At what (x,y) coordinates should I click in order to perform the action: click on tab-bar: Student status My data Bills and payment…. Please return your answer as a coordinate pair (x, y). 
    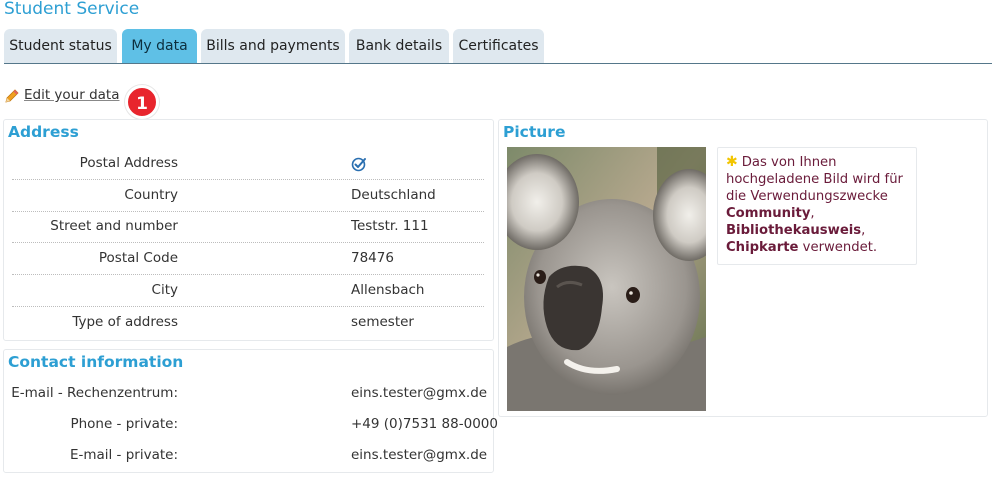
    Looking at the image, I should click on (498, 46).